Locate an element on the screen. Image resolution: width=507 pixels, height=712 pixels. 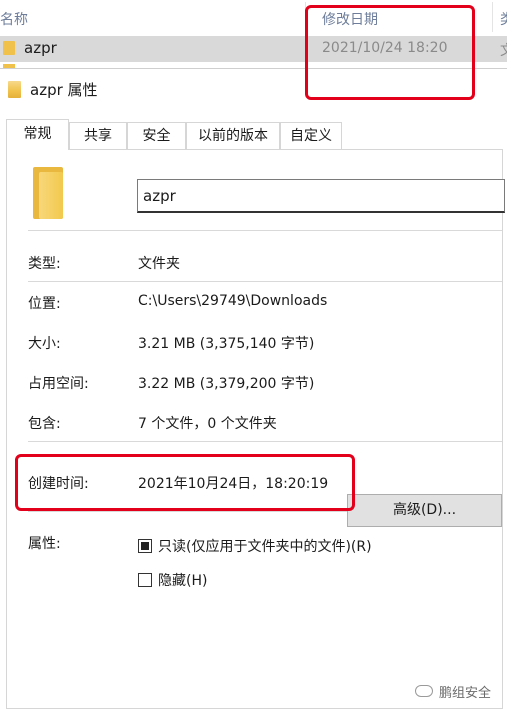
tab-sharing: 共享 is located at coordinates (98, 135).